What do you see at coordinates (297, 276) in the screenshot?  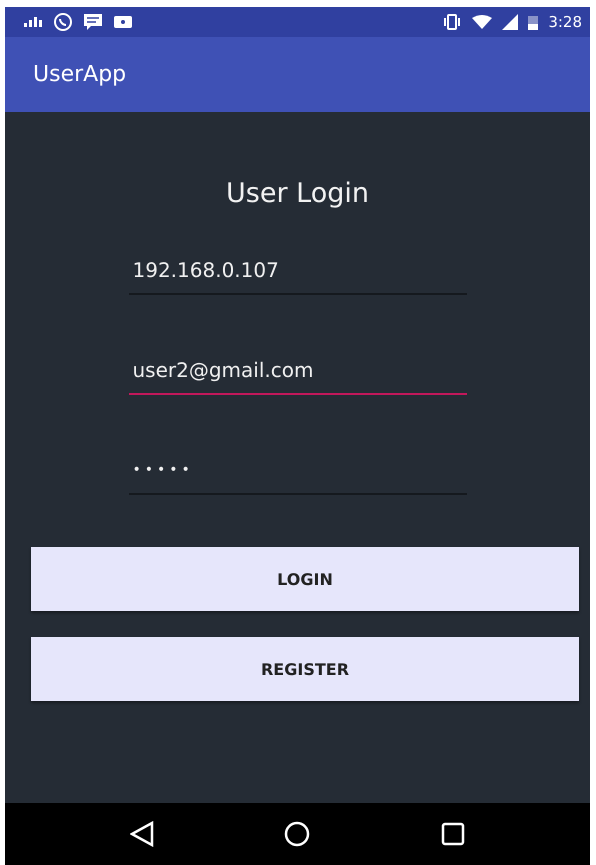 I see `input-field: 192.168.0.107` at bounding box center [297, 276].